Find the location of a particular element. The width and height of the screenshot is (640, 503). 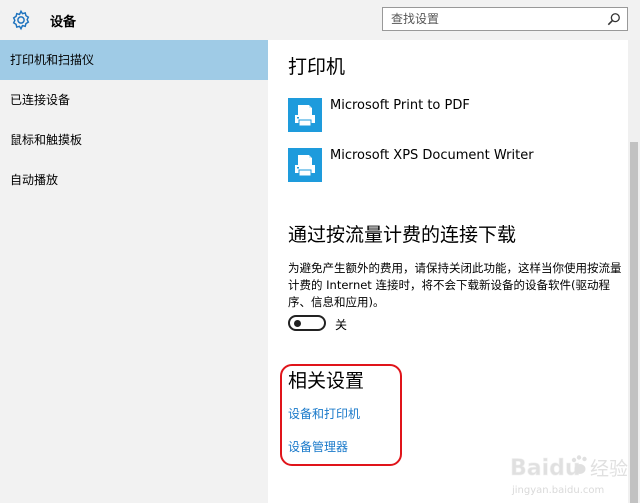

search-input is located at coordinates (492, 19).